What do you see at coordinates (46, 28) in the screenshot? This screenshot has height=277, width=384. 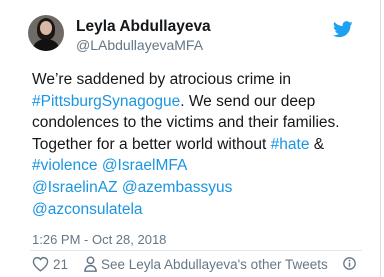 I see `avatar-face` at bounding box center [46, 28].